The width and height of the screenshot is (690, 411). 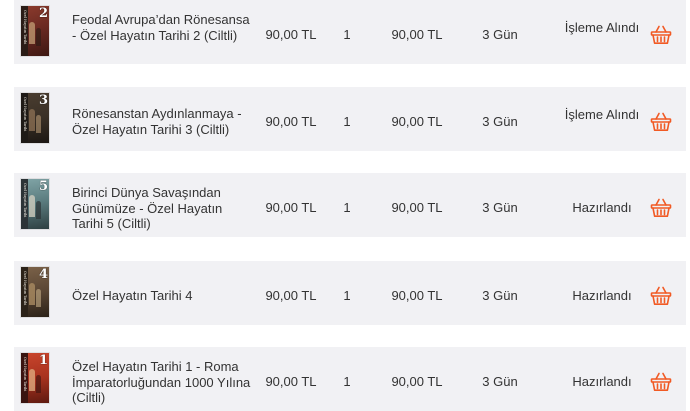 I want to click on book-volume-number: 5, so click(x=43, y=186).